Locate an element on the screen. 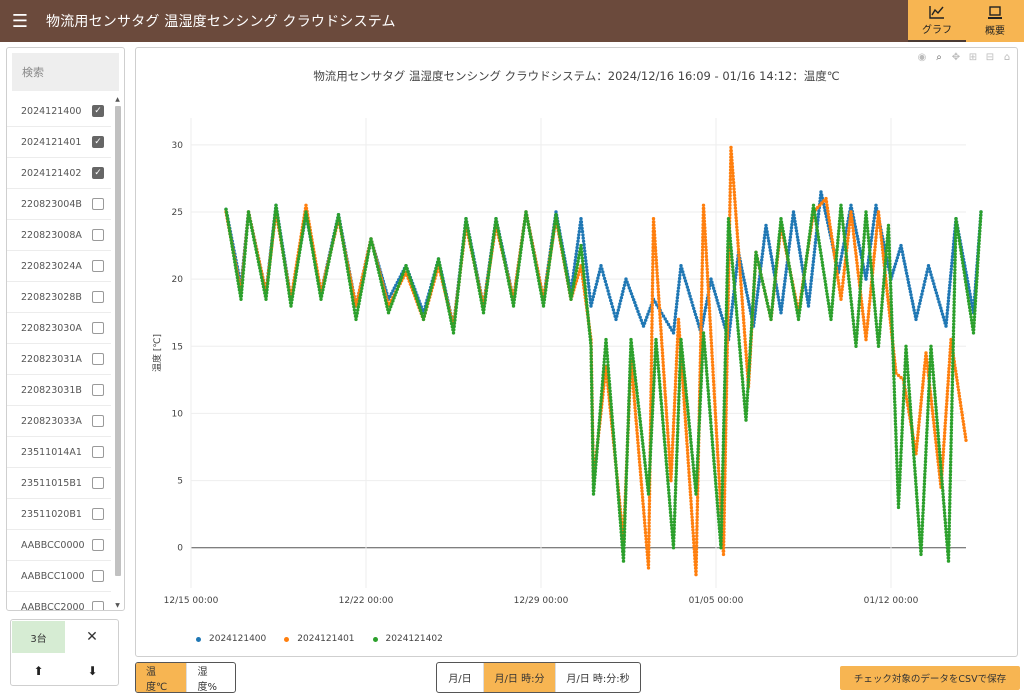 Image resolution: width=1024 pixels, height=696 pixels. device-item: 220823028B is located at coordinates (59, 297).